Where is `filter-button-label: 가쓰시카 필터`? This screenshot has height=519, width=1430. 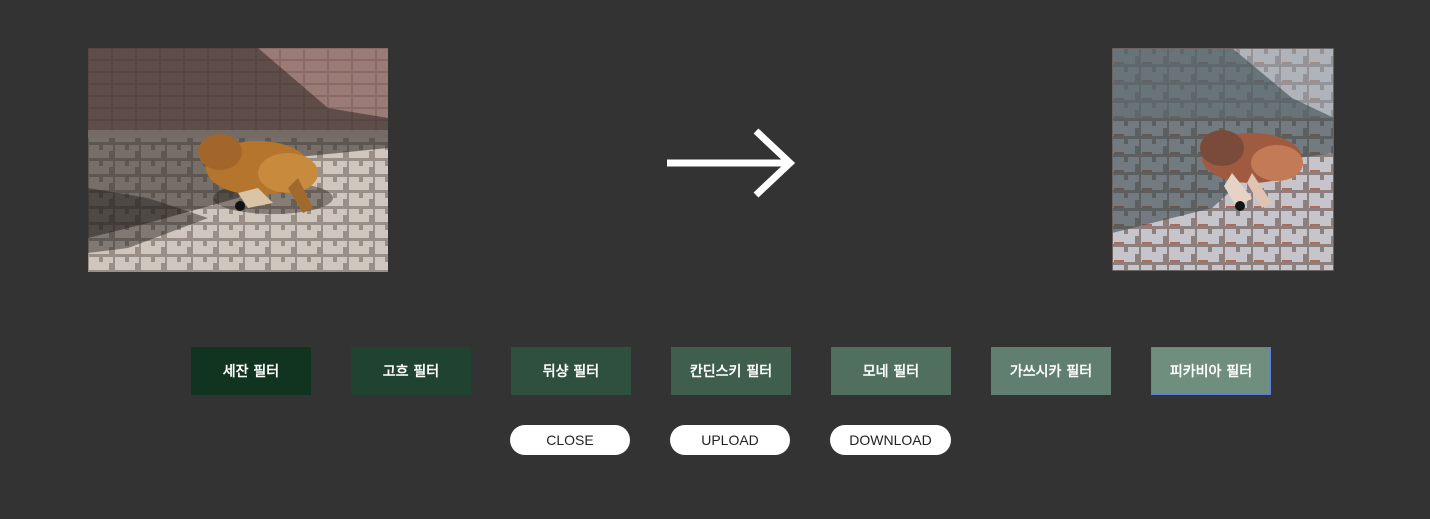
filter-button-label: 가쓰시카 필터 is located at coordinates (1051, 372).